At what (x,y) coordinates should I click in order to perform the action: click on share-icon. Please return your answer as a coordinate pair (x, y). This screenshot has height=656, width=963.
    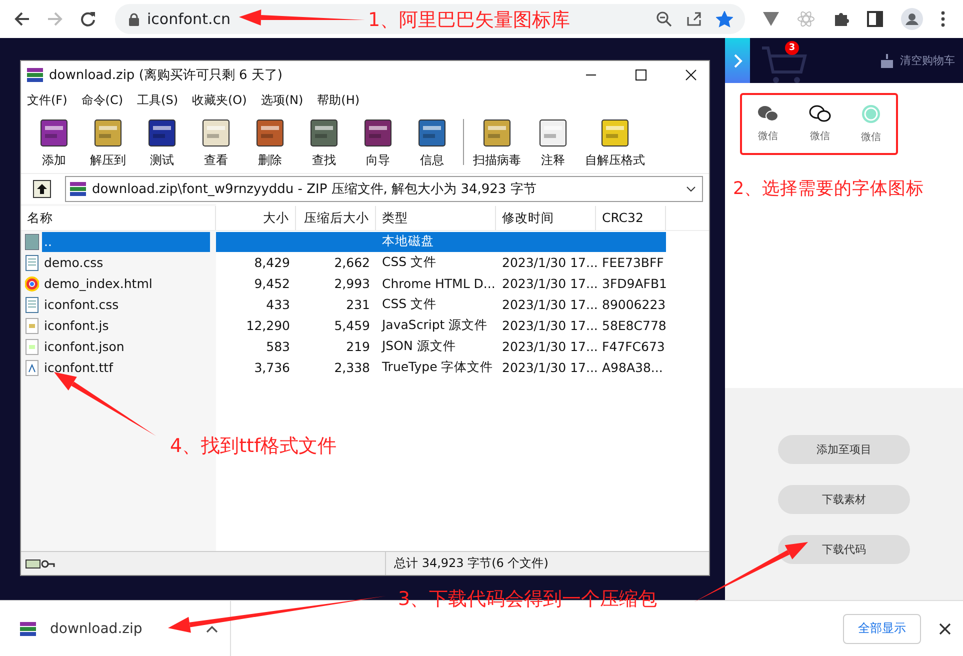
    Looking at the image, I should click on (694, 19).